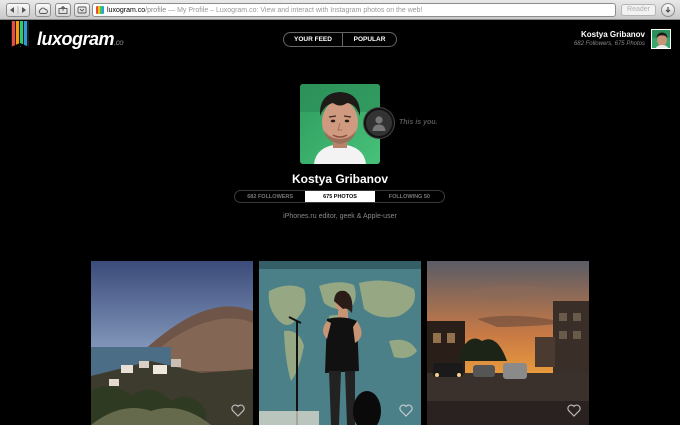  I want to click on reading-list-icon, so click(82, 10).